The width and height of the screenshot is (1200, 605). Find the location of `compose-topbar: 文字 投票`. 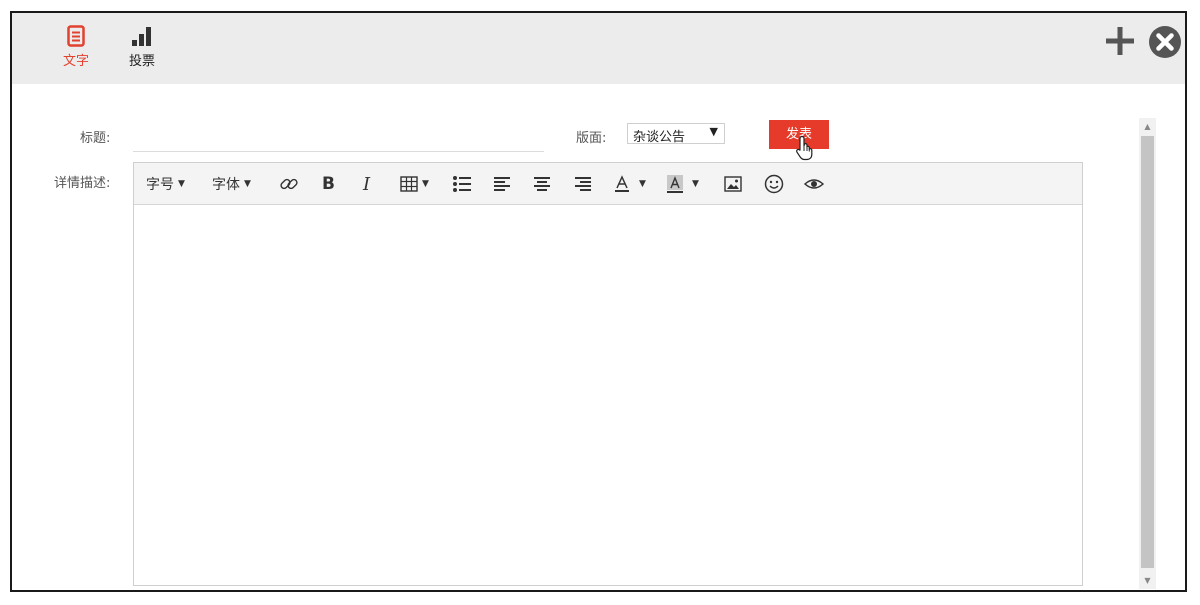

compose-topbar: 文字 投票 is located at coordinates (598, 48).